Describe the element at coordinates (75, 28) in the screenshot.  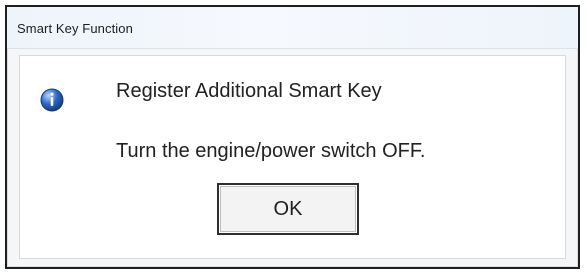
I see `dialog-title: Smart Key Function` at that location.